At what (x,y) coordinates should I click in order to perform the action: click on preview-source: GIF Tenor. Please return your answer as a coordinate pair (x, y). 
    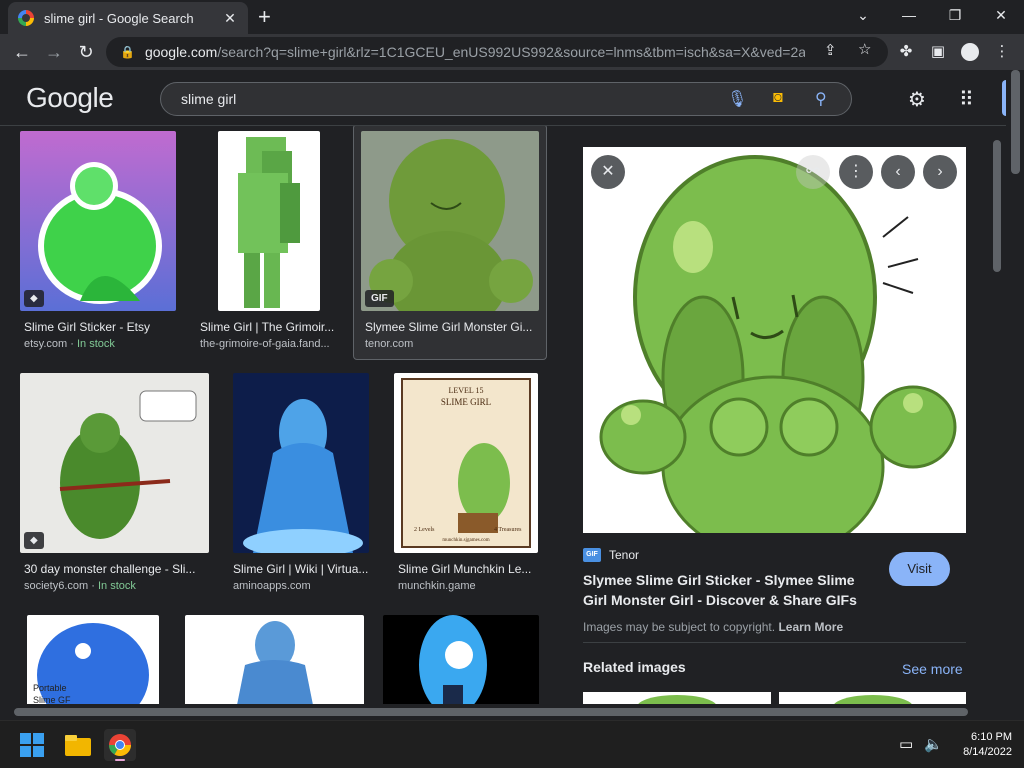
    Looking at the image, I should click on (611, 555).